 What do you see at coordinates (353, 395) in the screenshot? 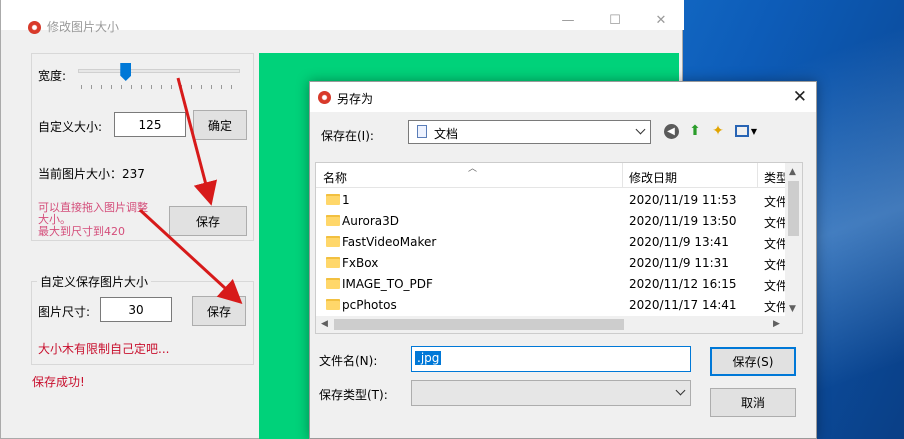
I see `filetype-label: 保存类型(T):` at bounding box center [353, 395].